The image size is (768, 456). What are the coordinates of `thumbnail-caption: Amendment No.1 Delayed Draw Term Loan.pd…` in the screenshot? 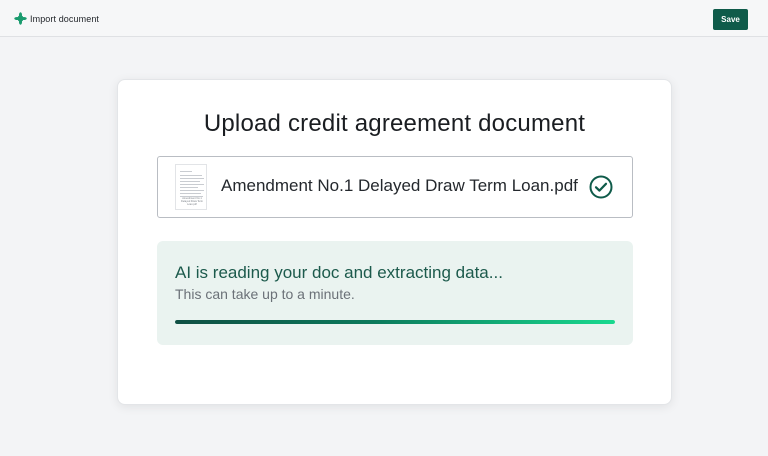 It's located at (192, 201).